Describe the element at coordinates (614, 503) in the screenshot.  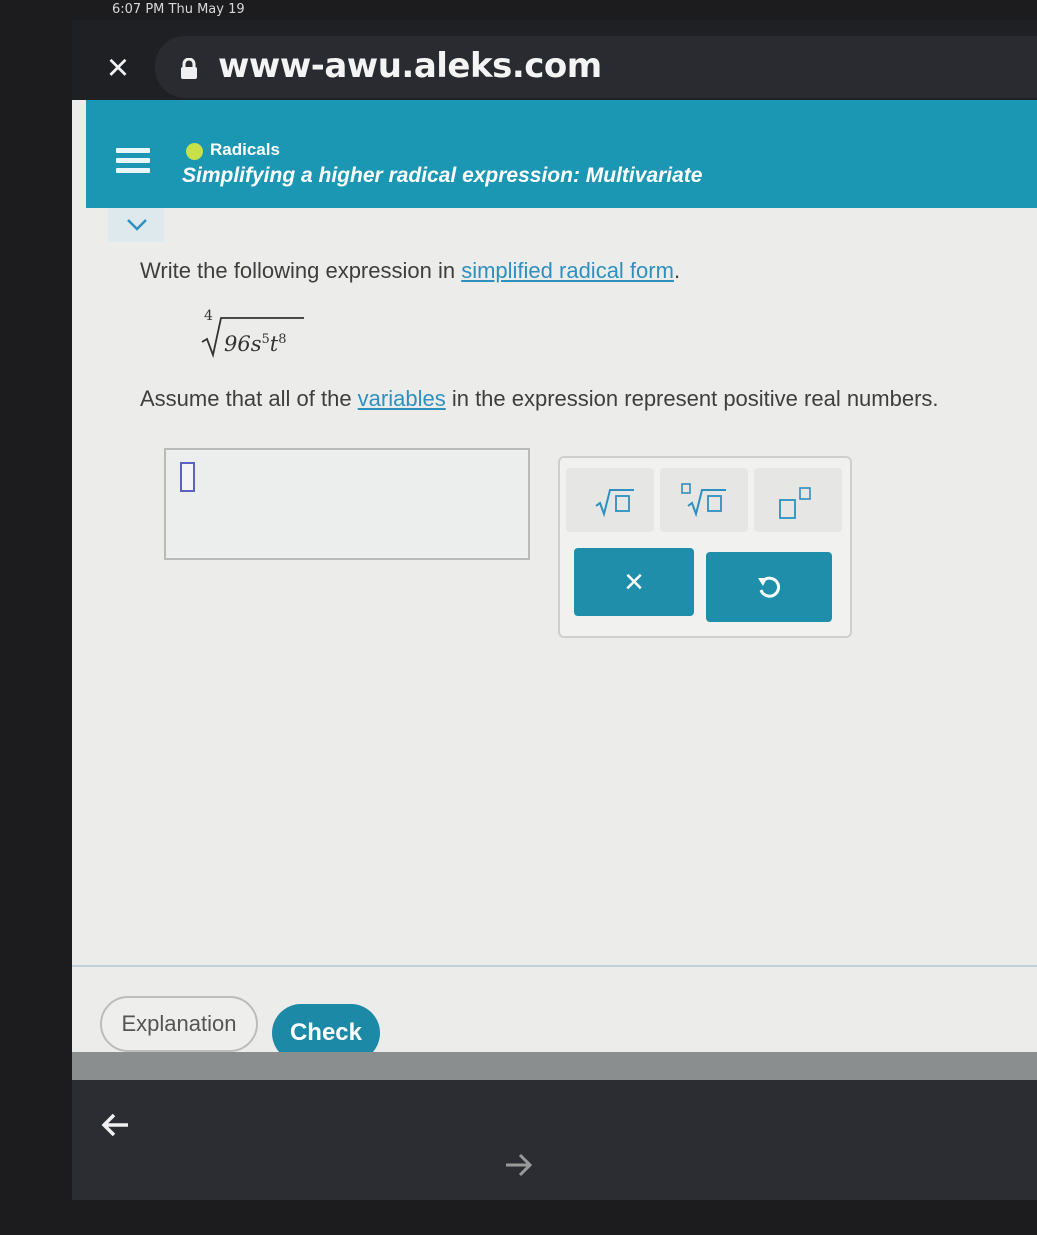
I see `square-root-icon` at that location.